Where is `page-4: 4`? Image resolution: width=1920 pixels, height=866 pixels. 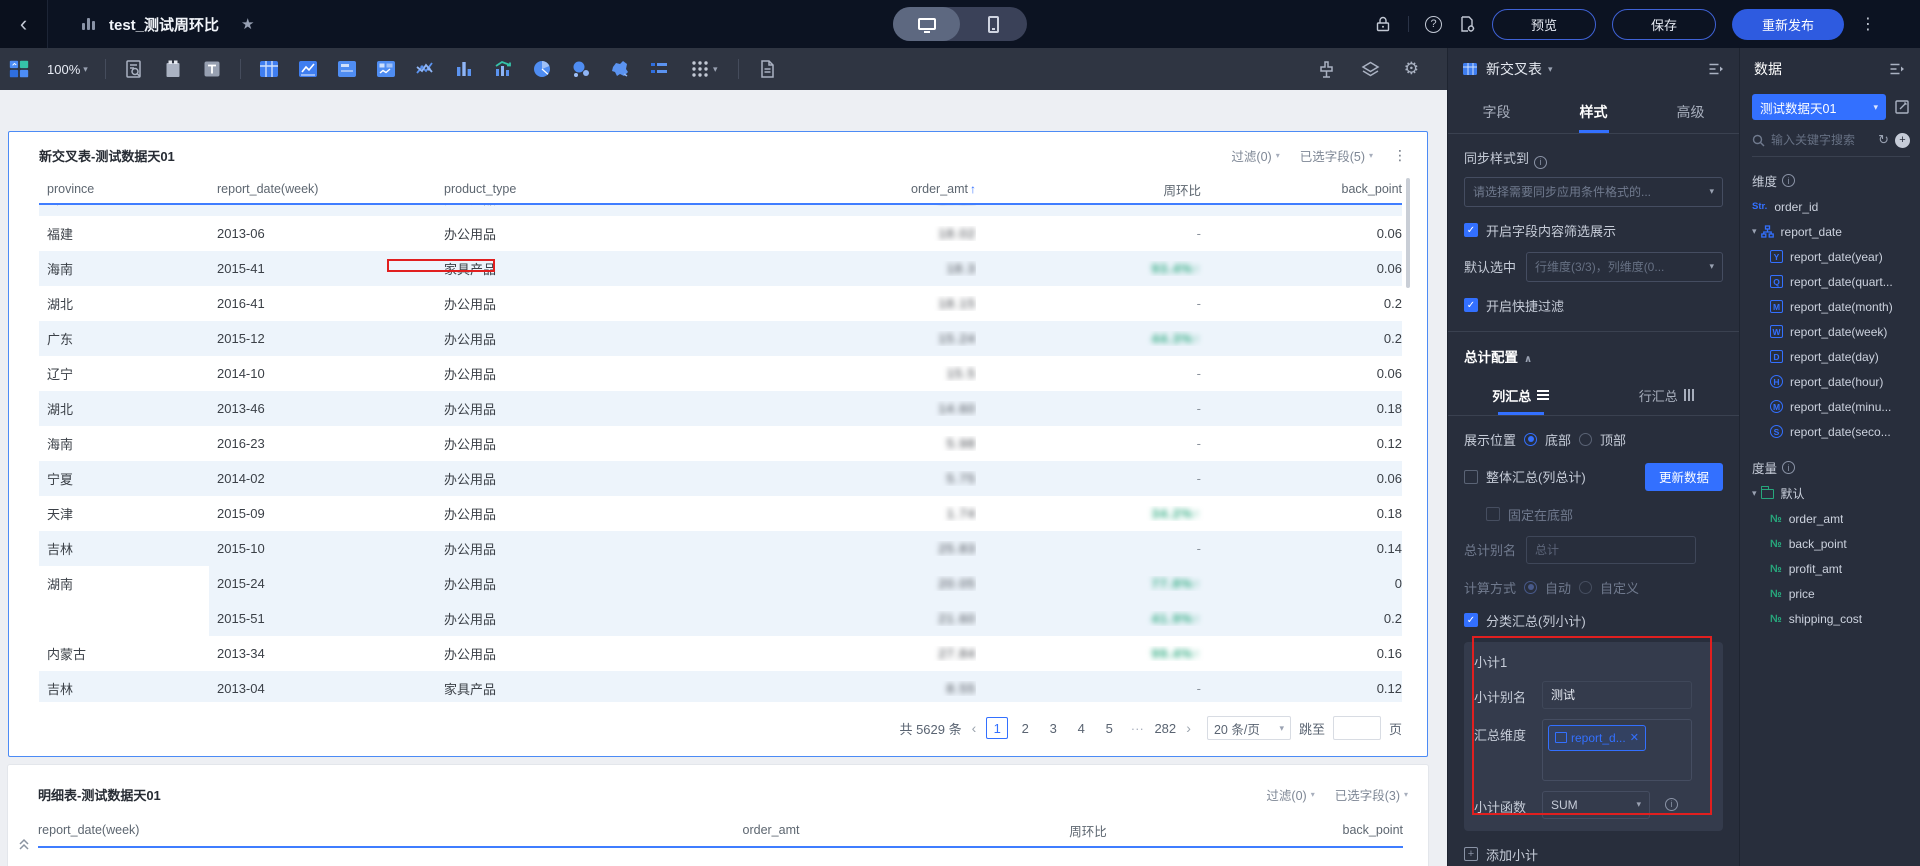 page-4: 4 is located at coordinates (1081, 728).